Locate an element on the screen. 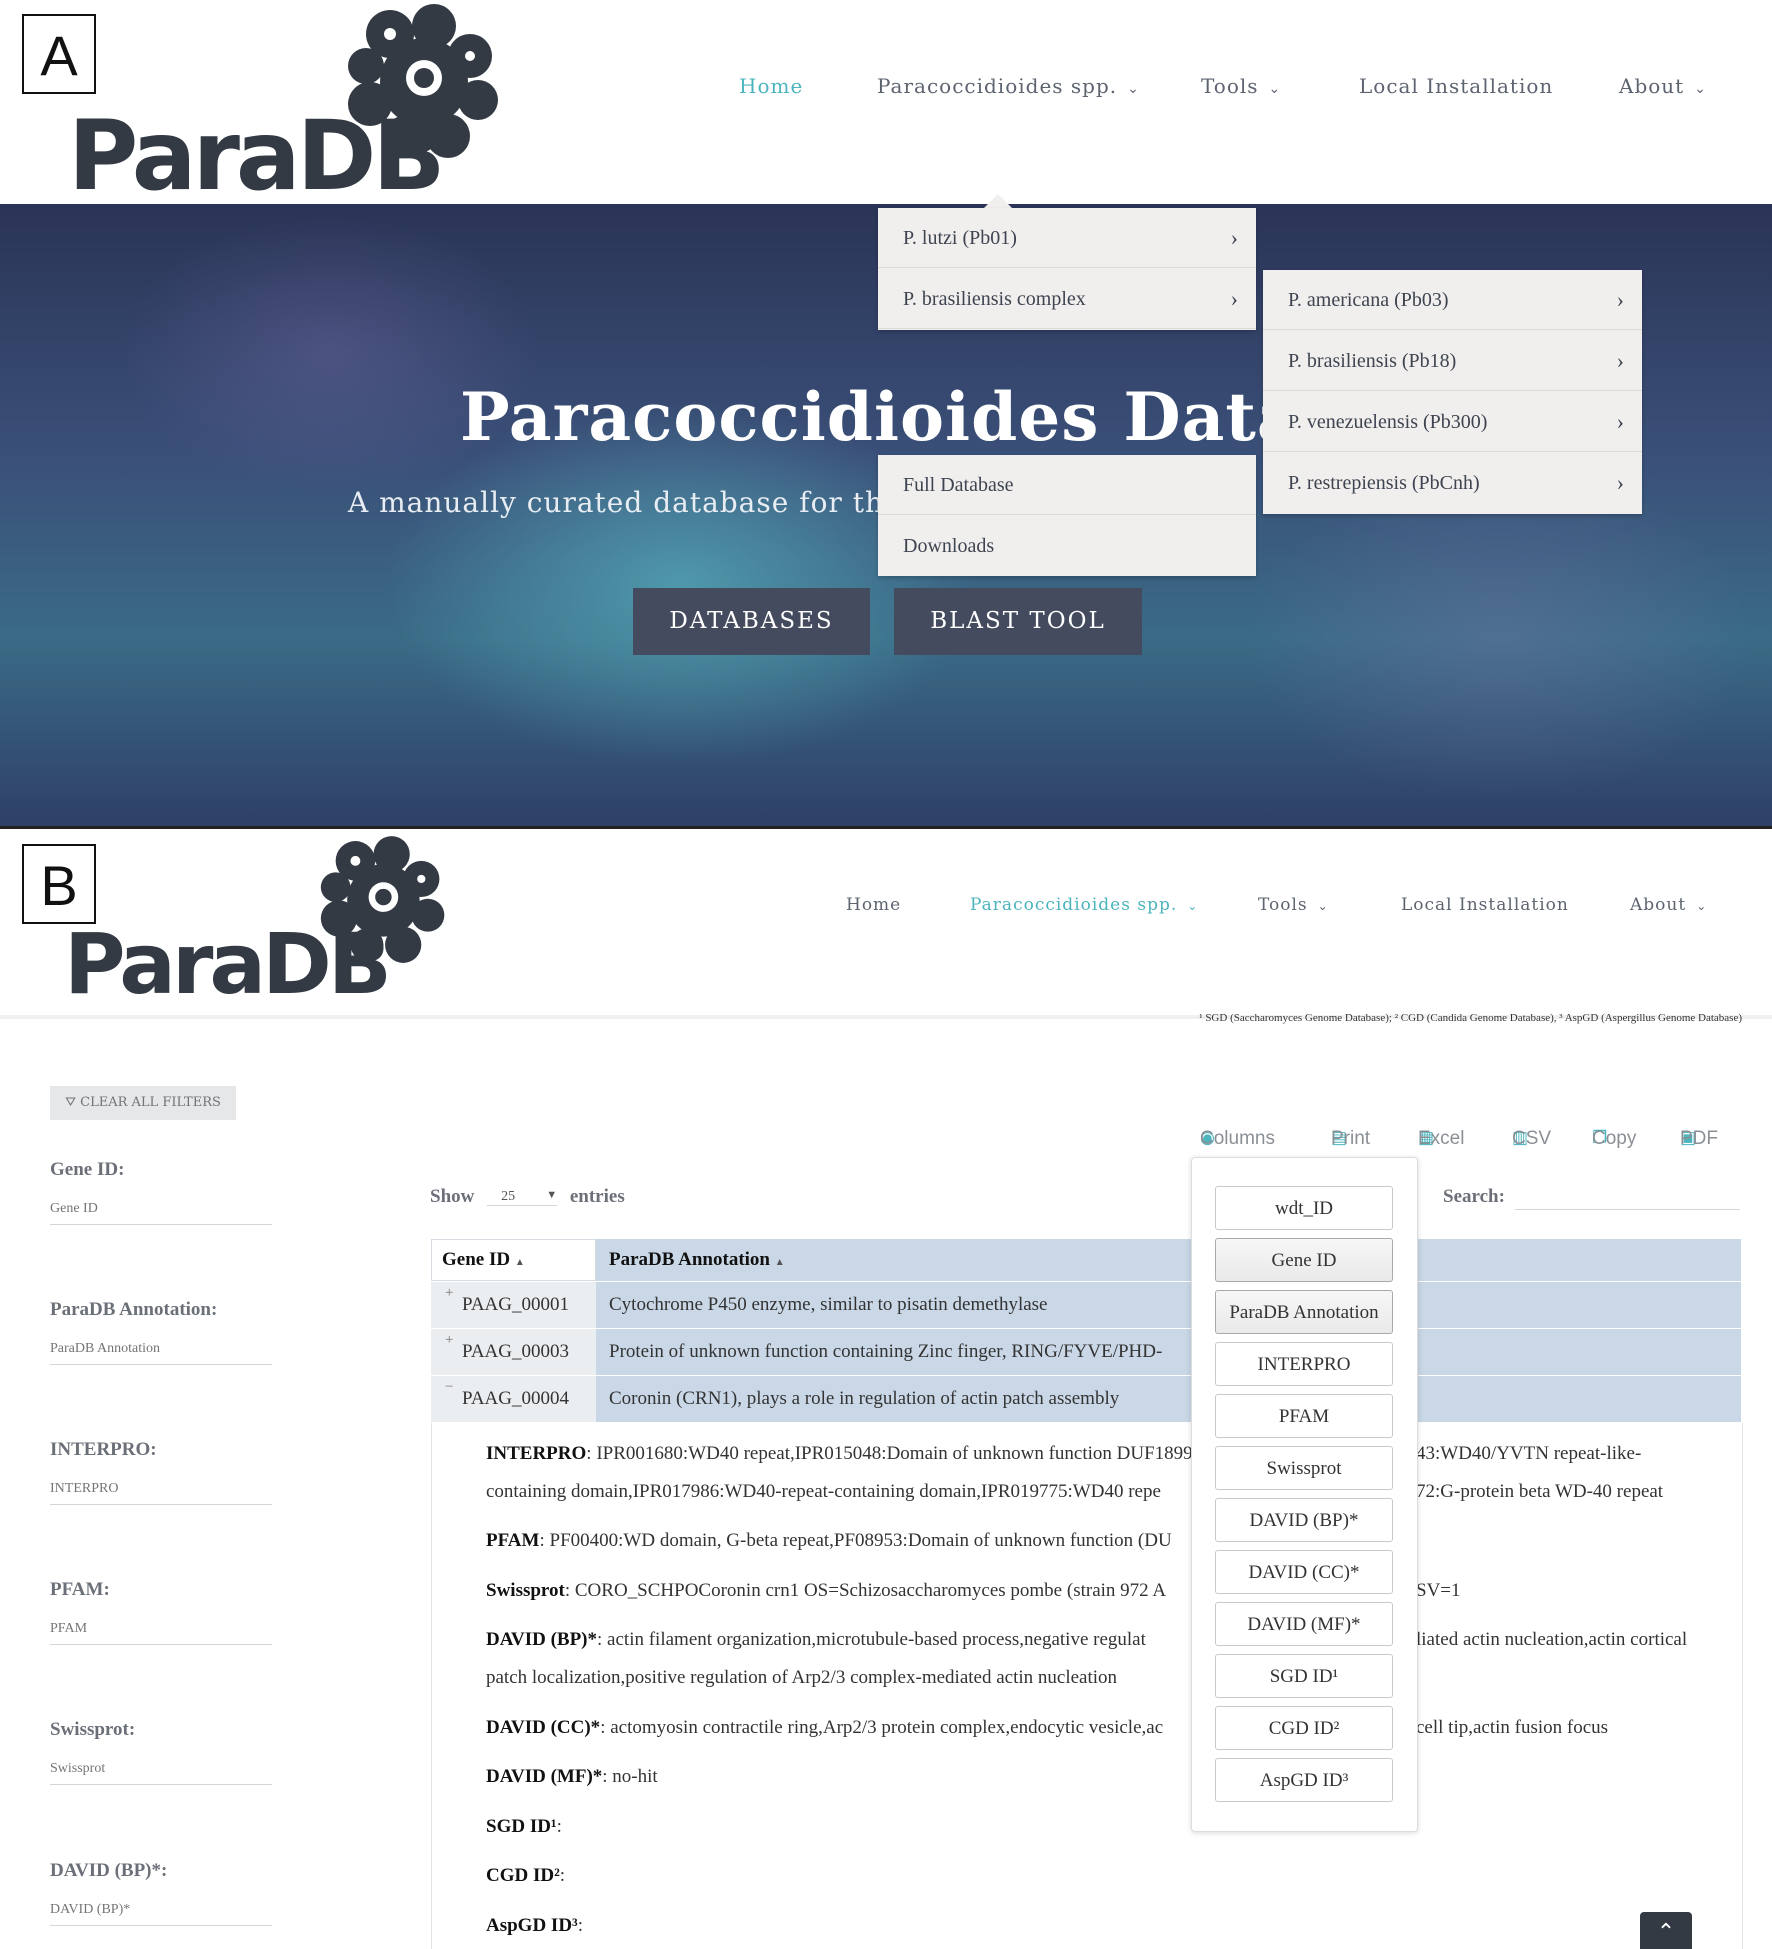  csv-label: CSV is located at coordinates (1532, 1138).